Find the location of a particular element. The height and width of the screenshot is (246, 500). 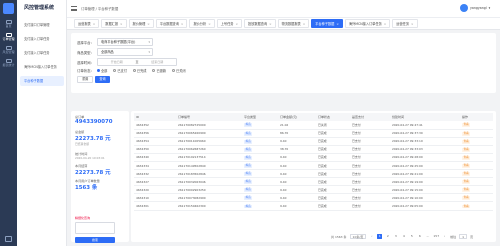

order-total-value: 4943390070 is located at coordinates (94, 122).